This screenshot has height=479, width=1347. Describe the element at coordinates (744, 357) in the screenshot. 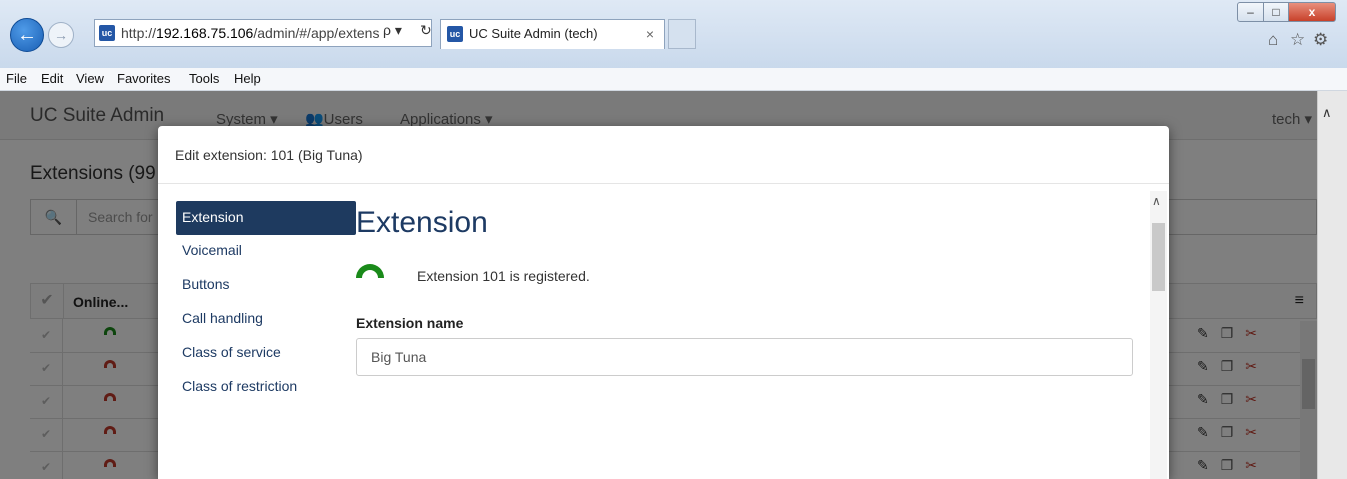

I see `extension-name-input` at that location.